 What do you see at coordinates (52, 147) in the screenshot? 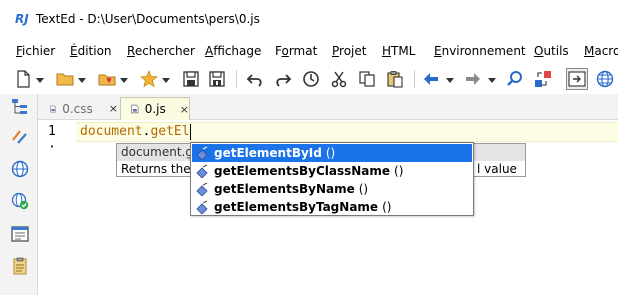
I see `line-number: ·` at bounding box center [52, 147].